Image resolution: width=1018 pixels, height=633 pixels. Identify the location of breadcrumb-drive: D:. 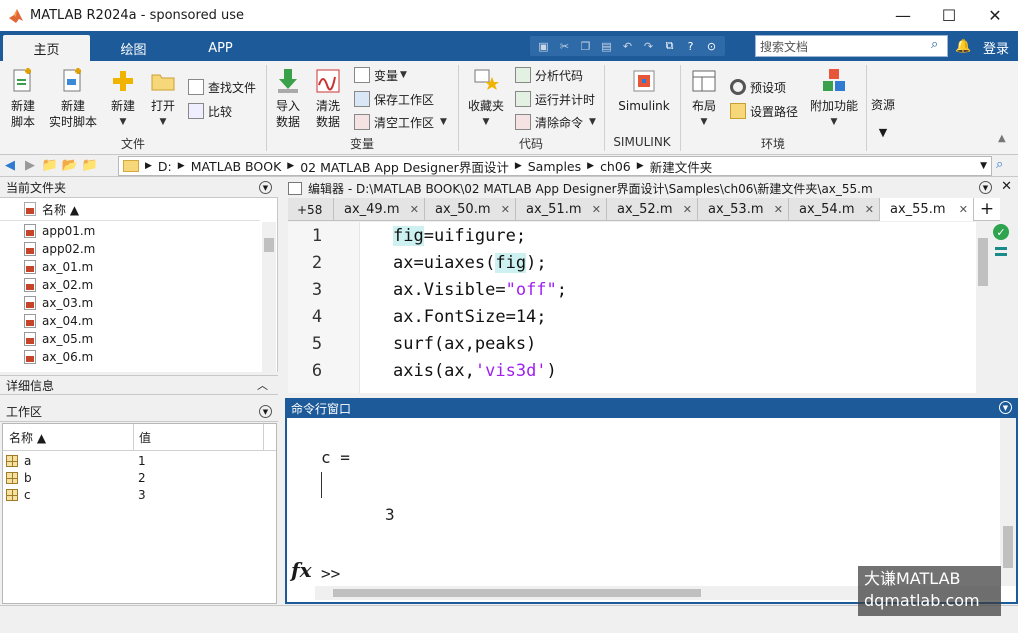
(165, 166).